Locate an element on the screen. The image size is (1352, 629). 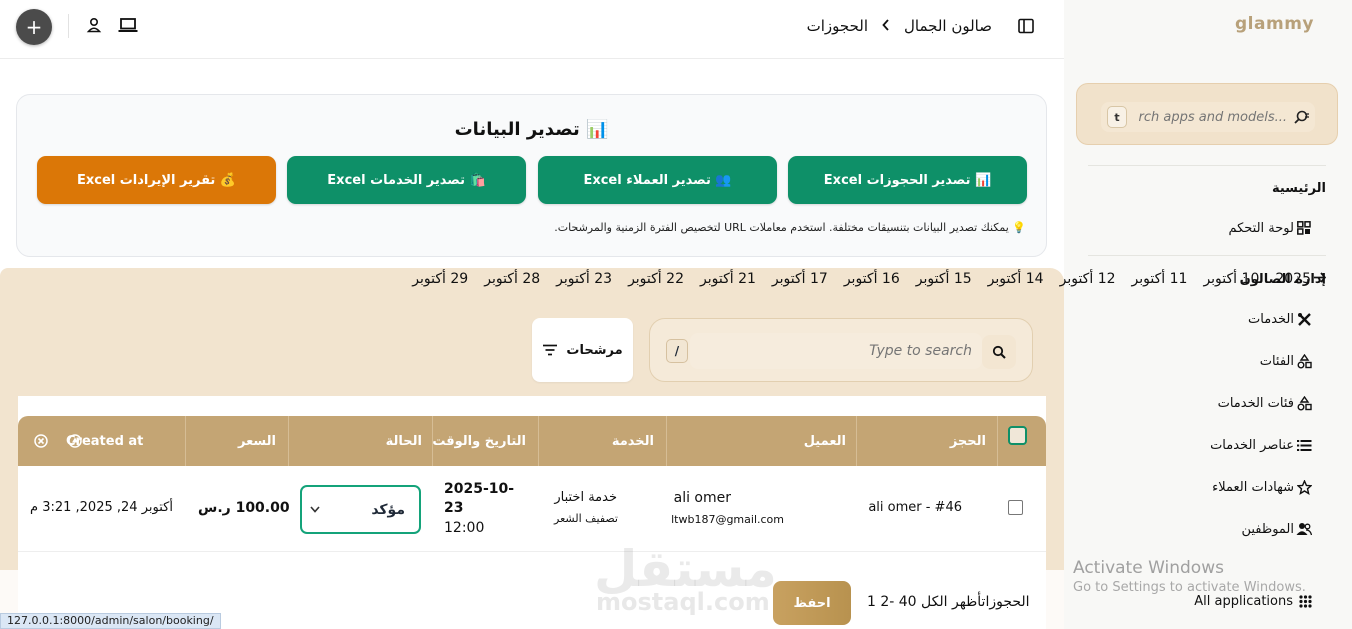
search-shortcut-key: t is located at coordinates (1117, 117).